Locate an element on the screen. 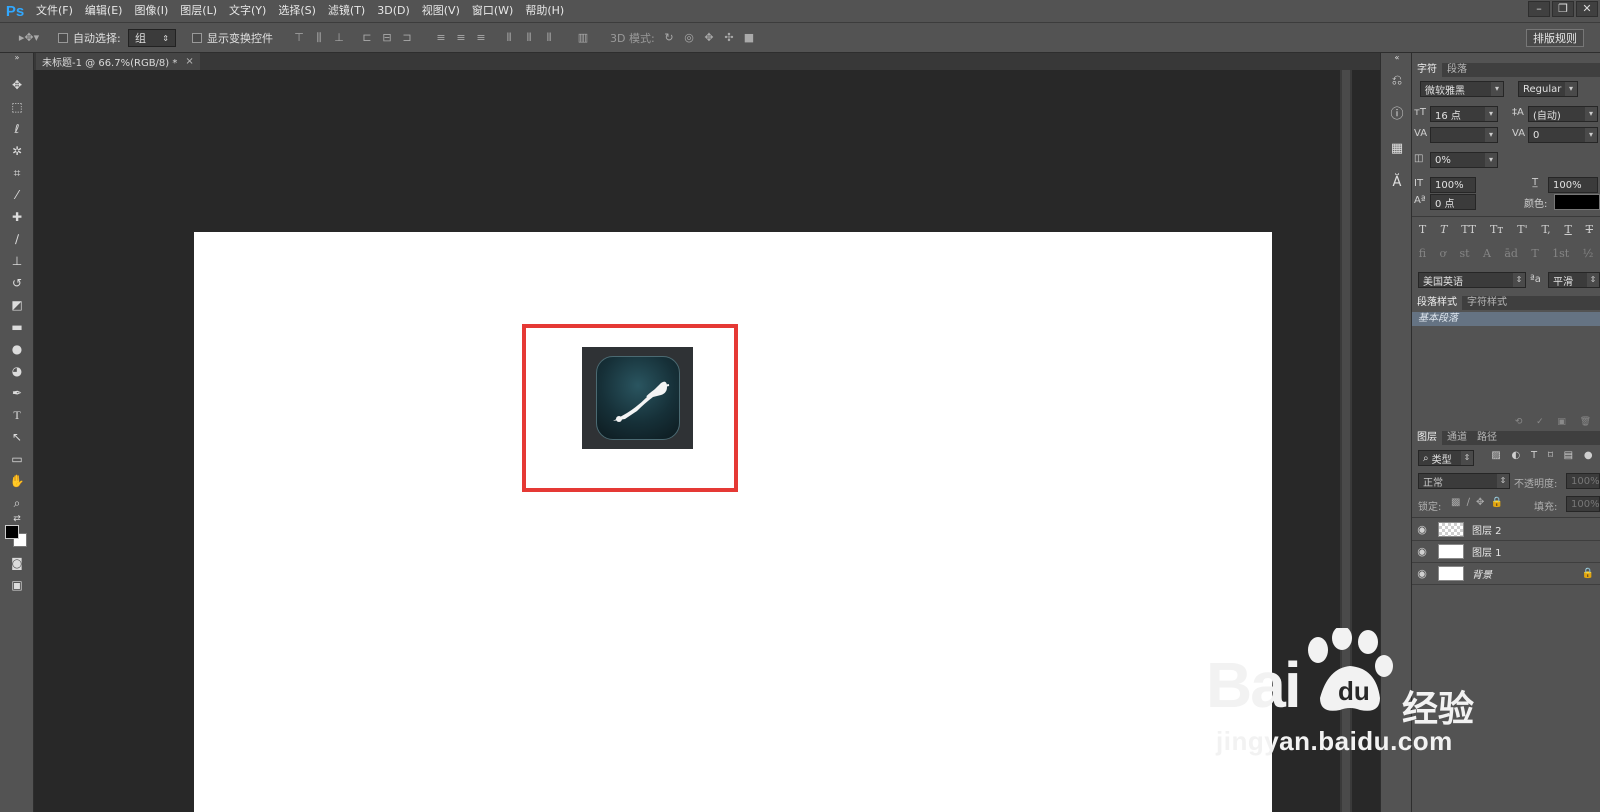 This screenshot has height=812, width=1600. align-right-icon: ⊐ is located at coordinates (407, 38).